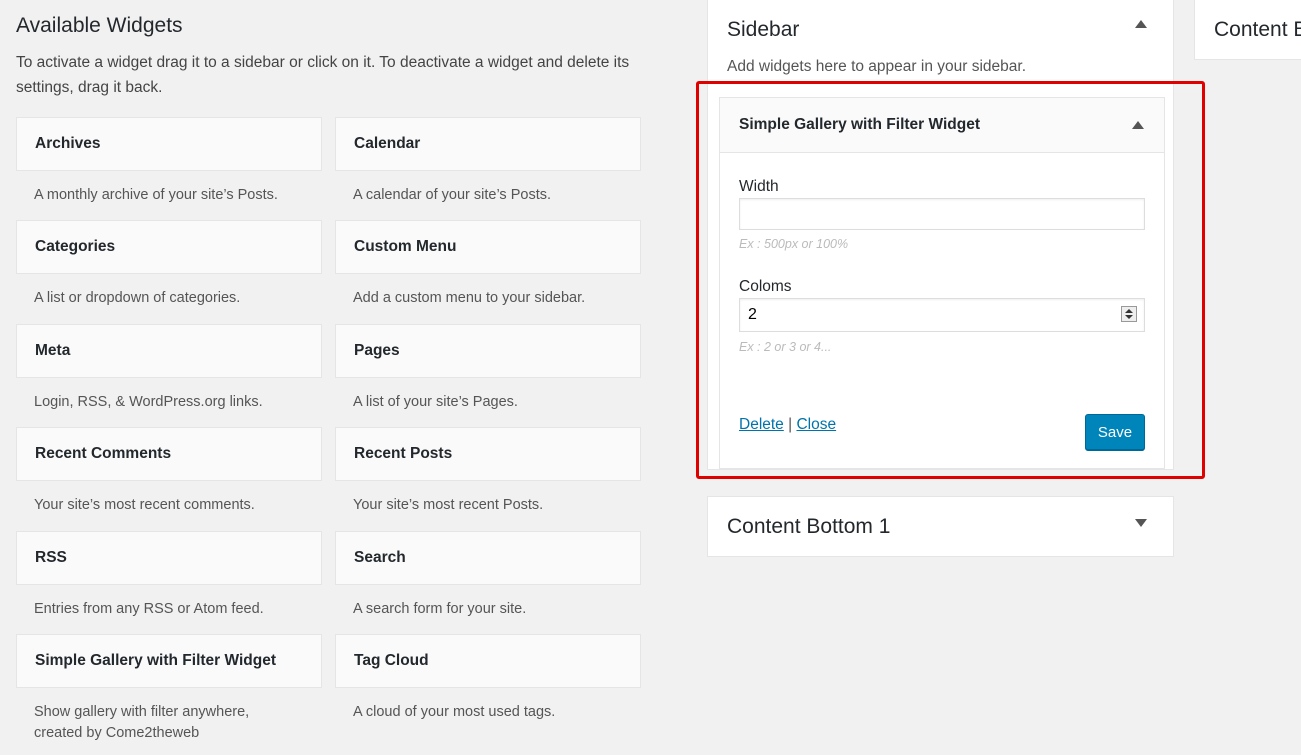 The height and width of the screenshot is (755, 1301). Describe the element at coordinates (761, 424) in the screenshot. I see `delete-link: Delete` at that location.